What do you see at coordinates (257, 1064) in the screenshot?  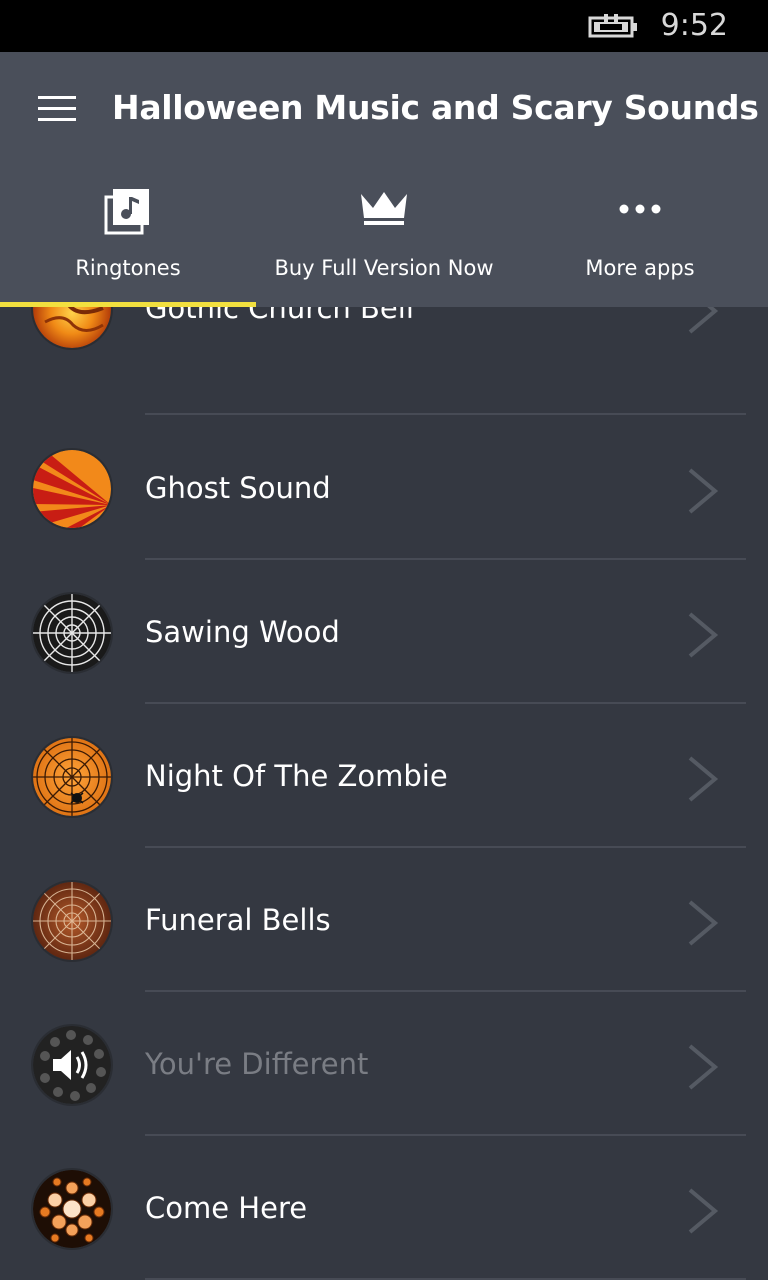 I see `list-item-label: You're Different` at bounding box center [257, 1064].